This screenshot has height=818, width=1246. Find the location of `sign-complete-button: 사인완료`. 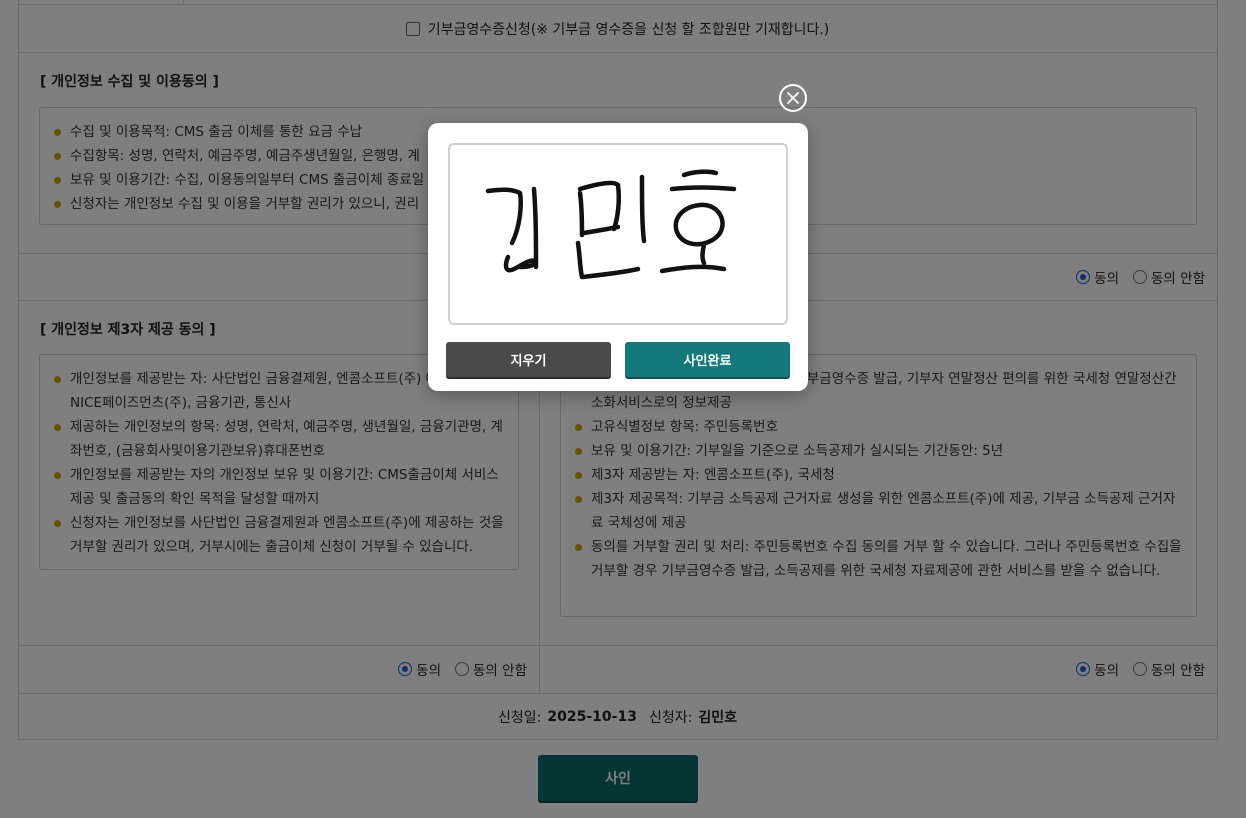

sign-complete-button: 사인완료 is located at coordinates (707, 359).